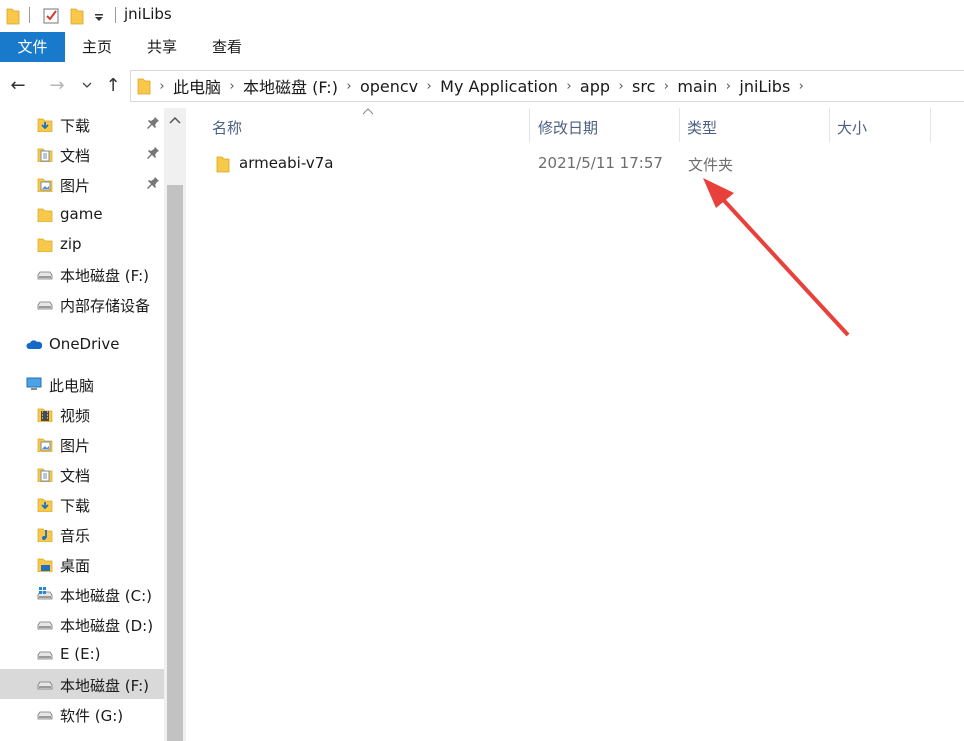 The width and height of the screenshot is (964, 741). I want to click on file-type: 文件夹, so click(711, 165).